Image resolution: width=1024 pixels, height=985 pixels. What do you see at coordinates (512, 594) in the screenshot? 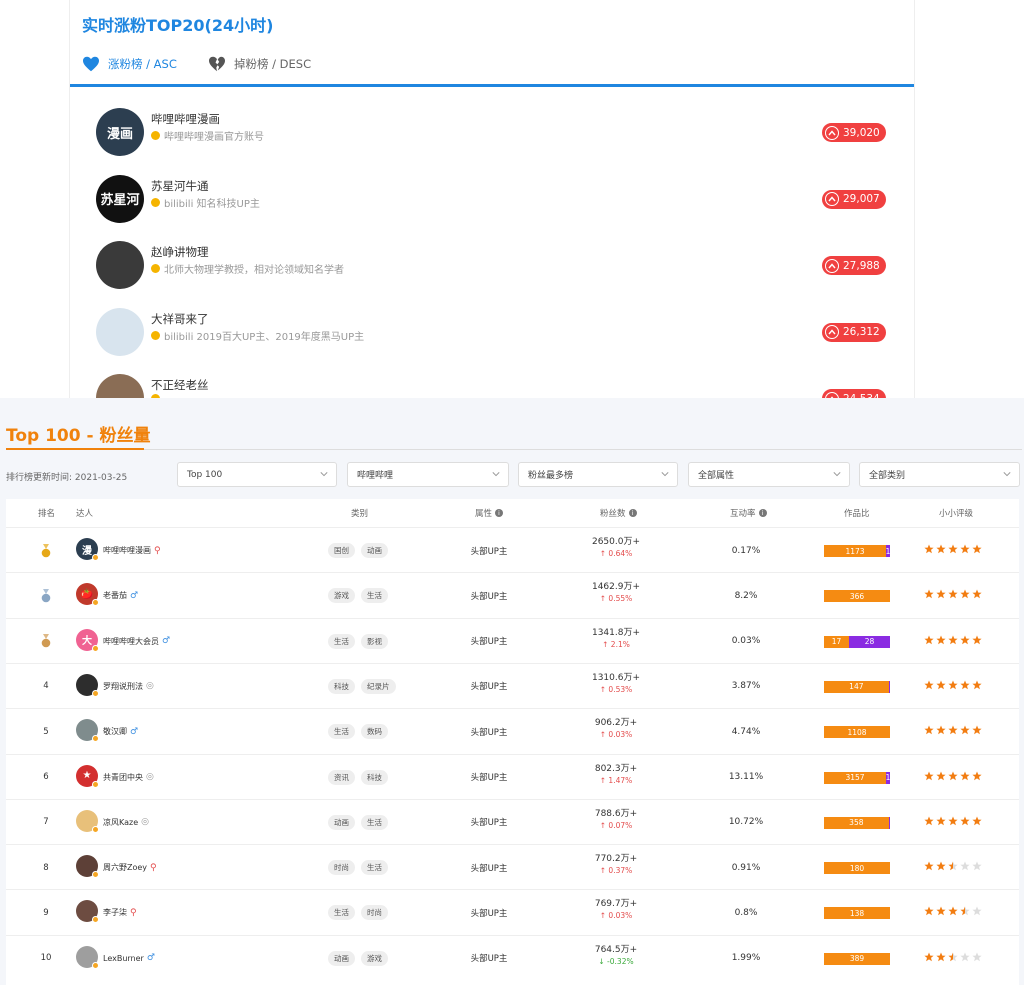
I see `table-row: 2🍅老番茄♂游戏生活头部UP主1462.9万+↑ 0.55%8.2%366` at bounding box center [512, 594].